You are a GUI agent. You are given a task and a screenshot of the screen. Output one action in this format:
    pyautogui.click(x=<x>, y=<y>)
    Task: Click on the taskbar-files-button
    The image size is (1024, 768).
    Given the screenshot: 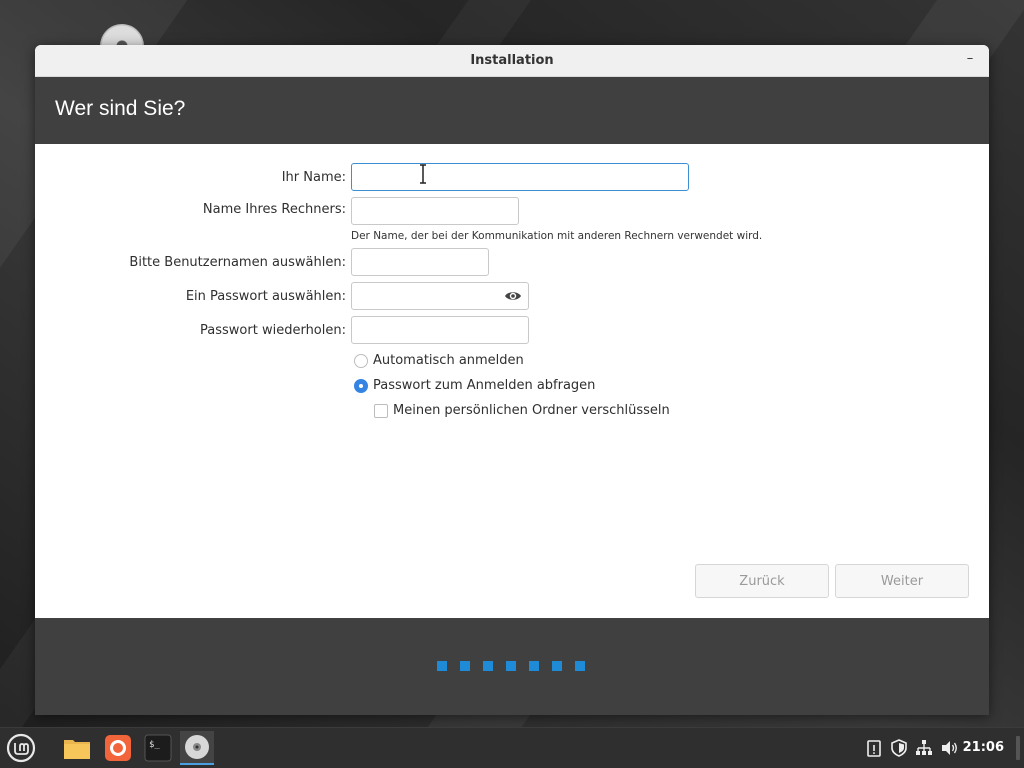 What is the action you would take?
    pyautogui.click(x=77, y=748)
    